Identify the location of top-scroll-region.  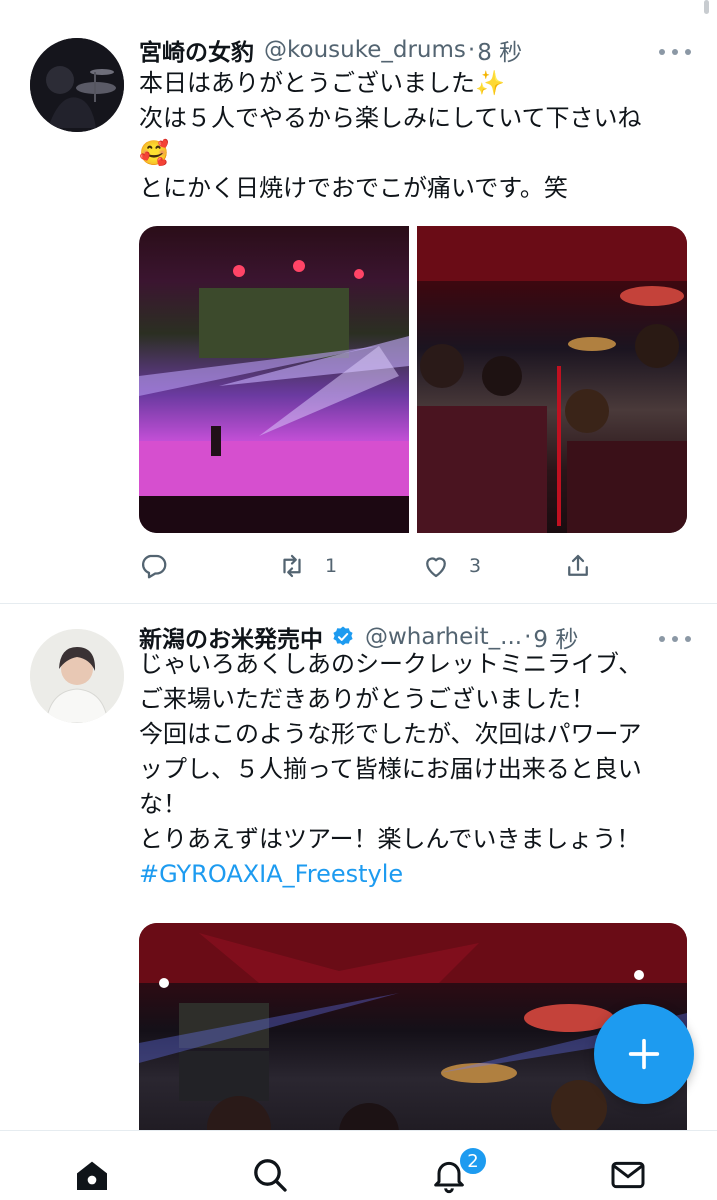
(358, 9).